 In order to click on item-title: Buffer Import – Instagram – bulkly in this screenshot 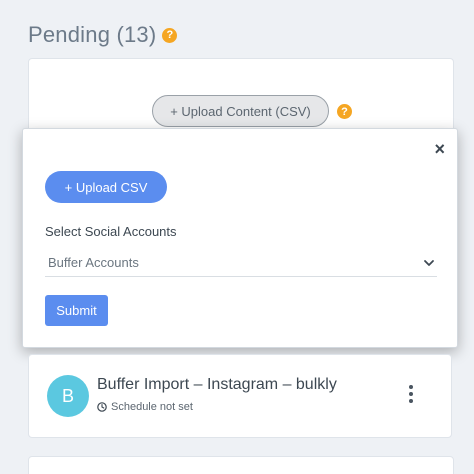, I will do `click(217, 385)`.